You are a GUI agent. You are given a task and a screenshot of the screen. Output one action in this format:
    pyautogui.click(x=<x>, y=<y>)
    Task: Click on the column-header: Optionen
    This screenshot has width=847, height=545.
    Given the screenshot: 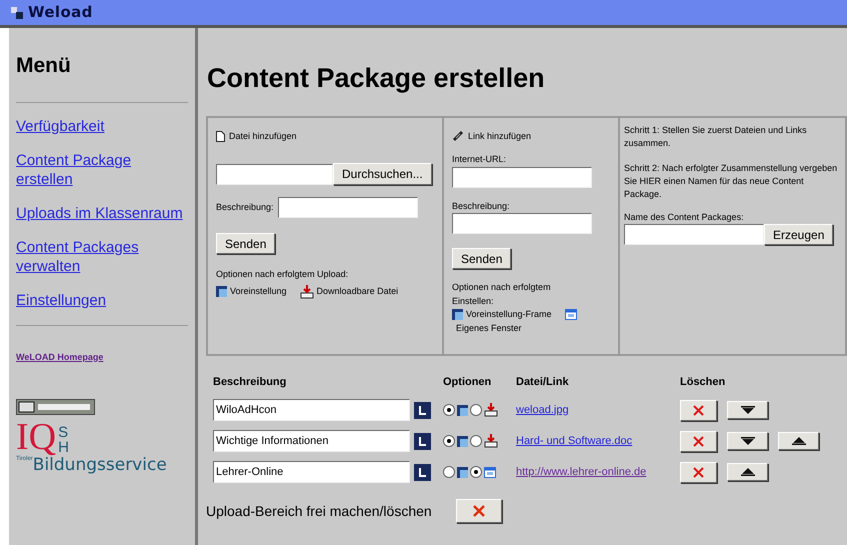 What is the action you would take?
    pyautogui.click(x=467, y=382)
    